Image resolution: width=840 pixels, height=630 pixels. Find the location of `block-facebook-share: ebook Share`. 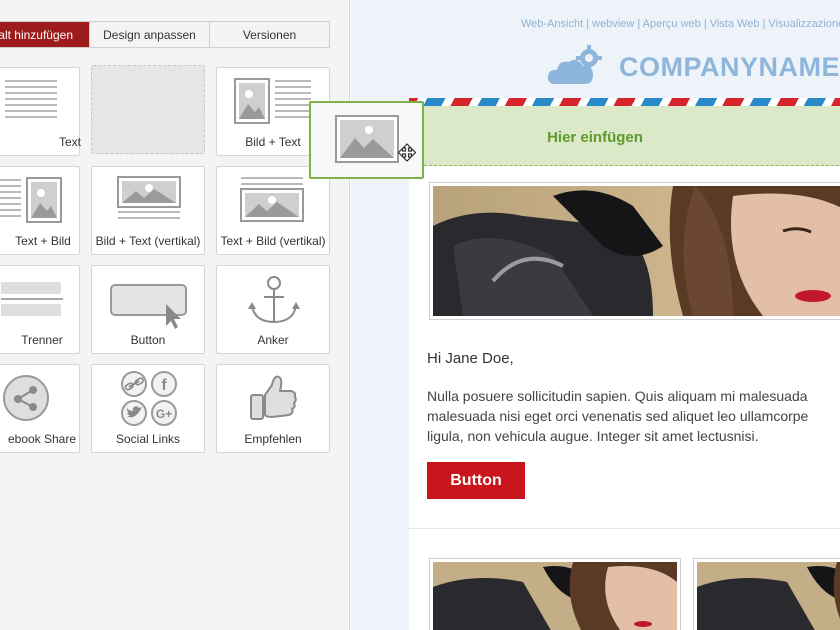

block-facebook-share: ebook Share is located at coordinates (40, 408).